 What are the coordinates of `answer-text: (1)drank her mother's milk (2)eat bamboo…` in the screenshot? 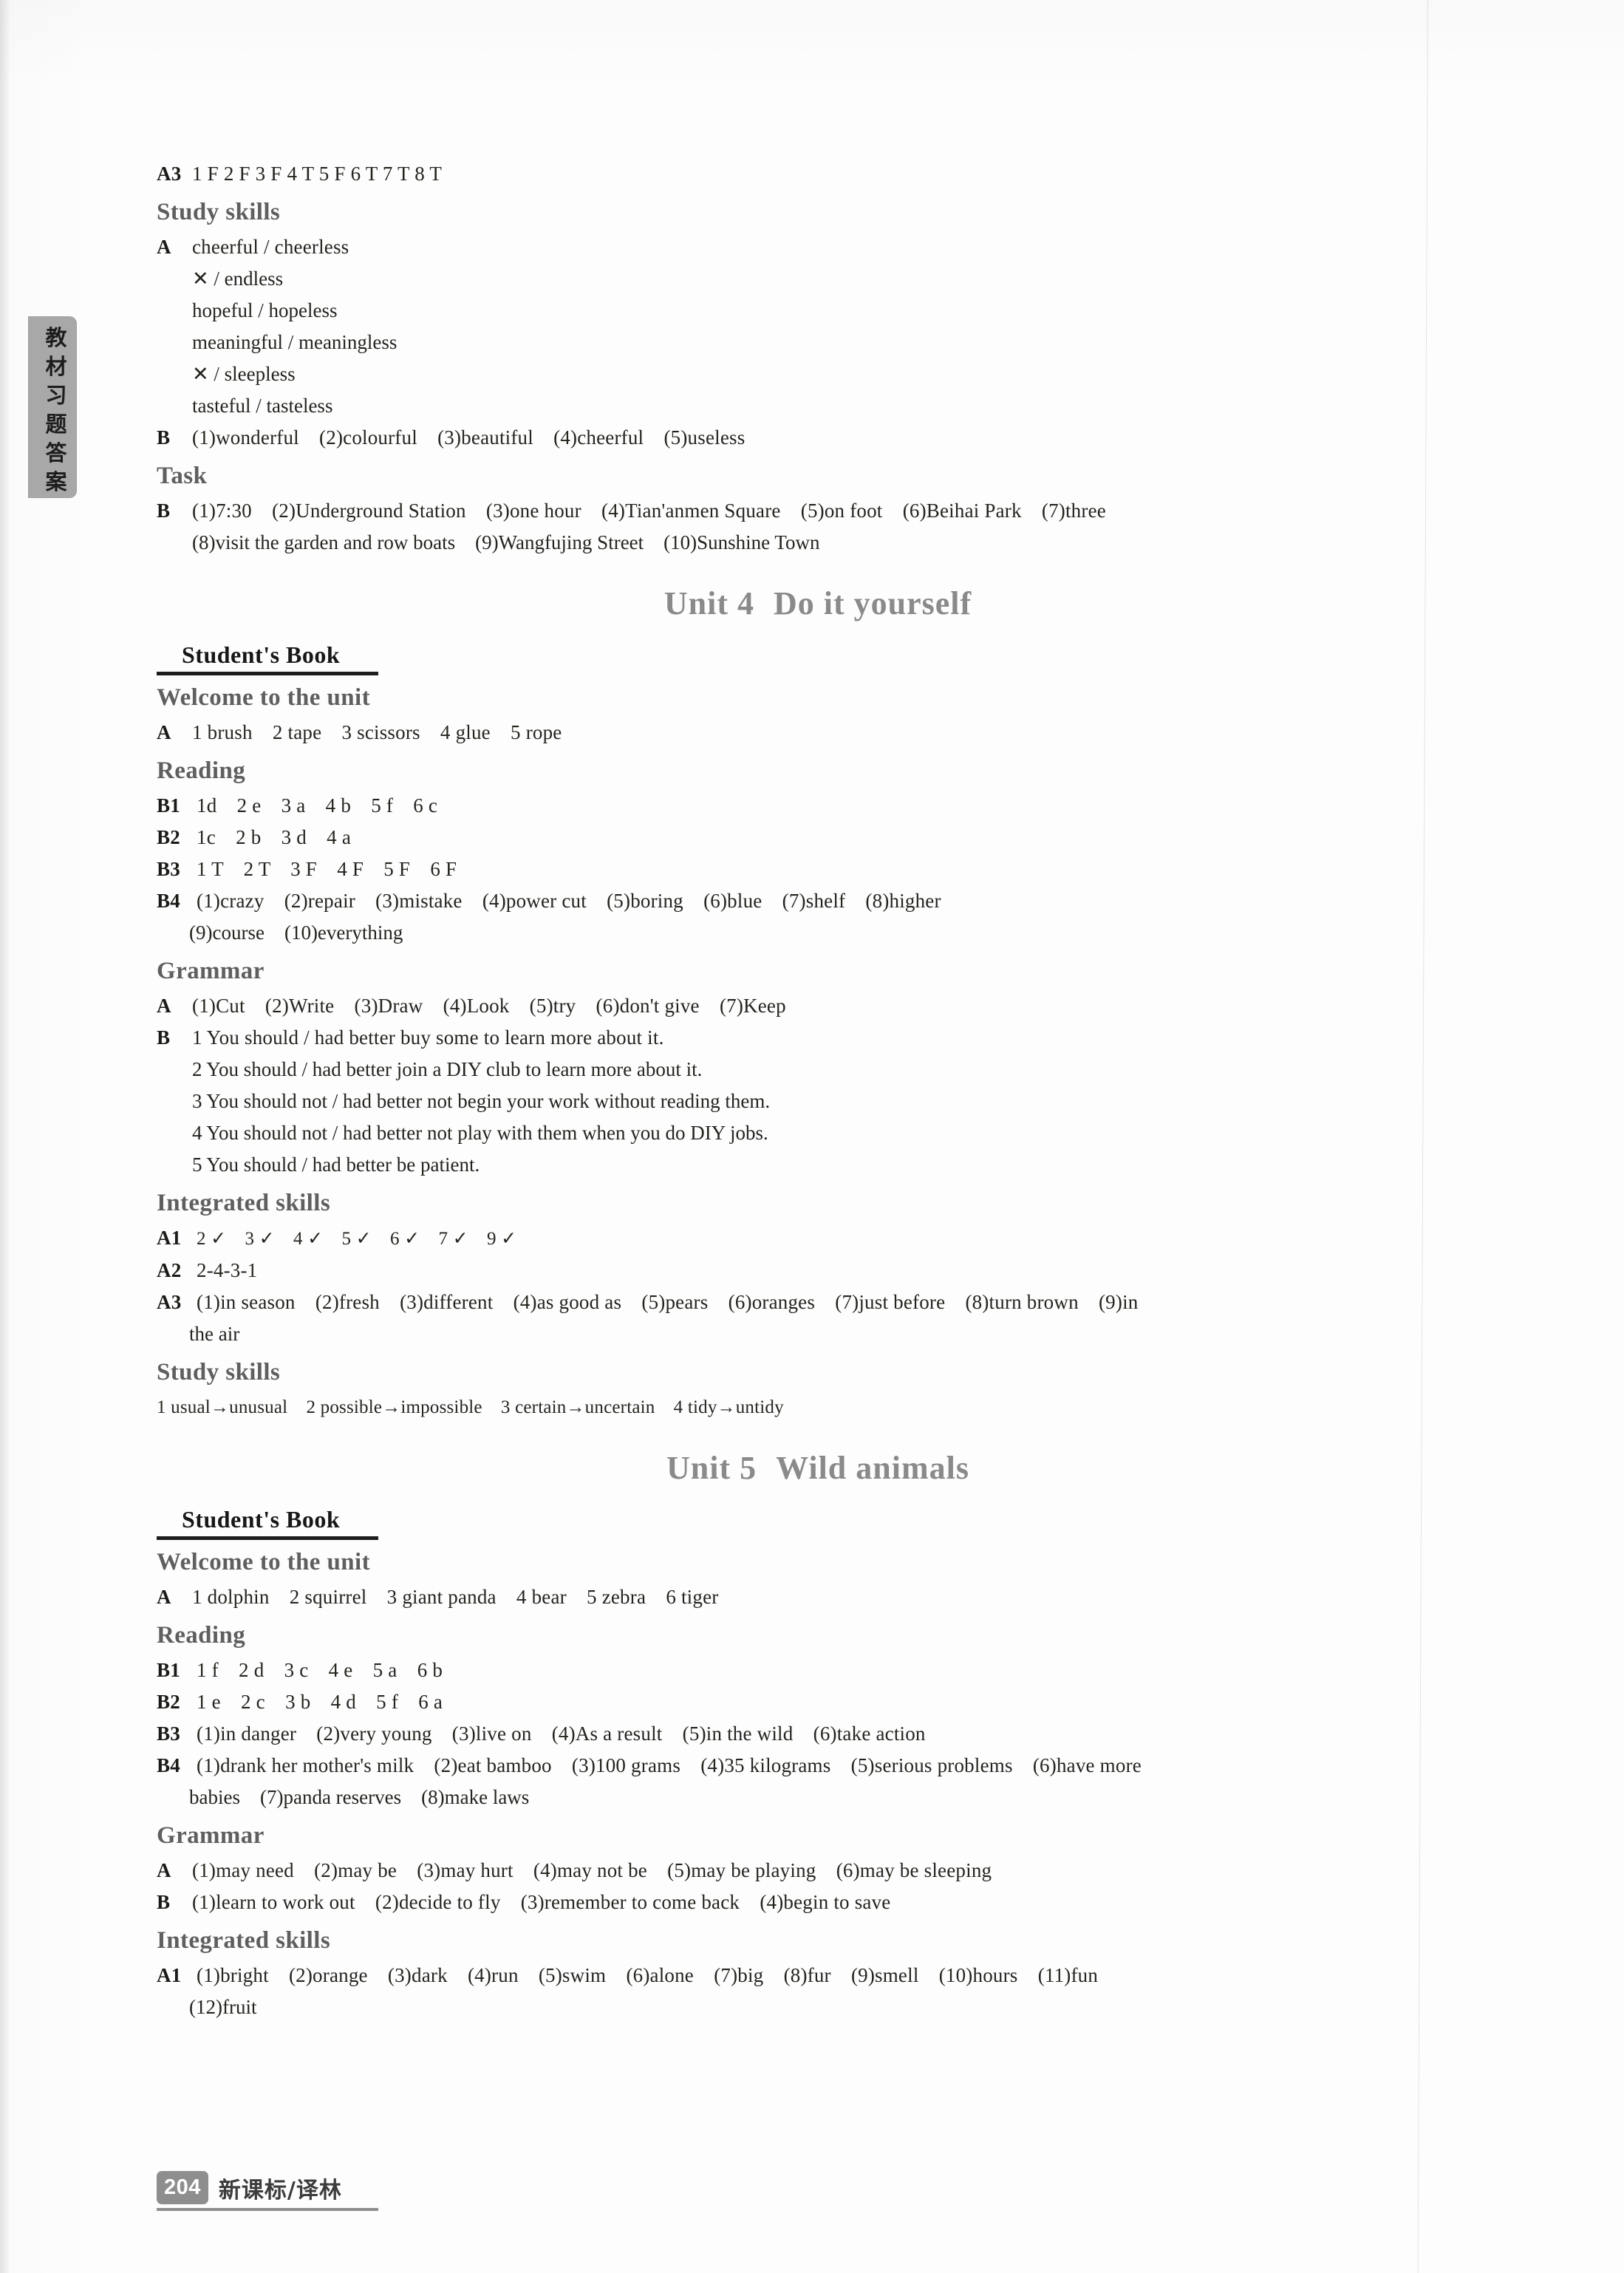 It's located at (669, 1765).